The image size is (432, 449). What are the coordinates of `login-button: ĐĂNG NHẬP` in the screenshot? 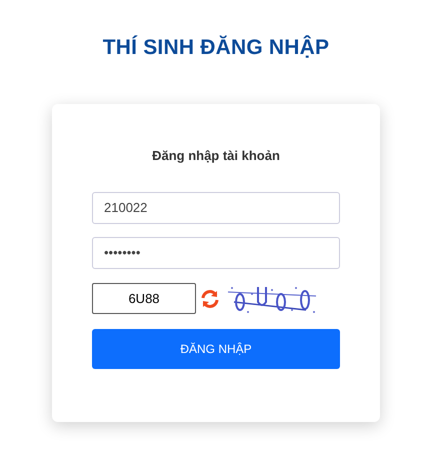 It's located at (216, 348).